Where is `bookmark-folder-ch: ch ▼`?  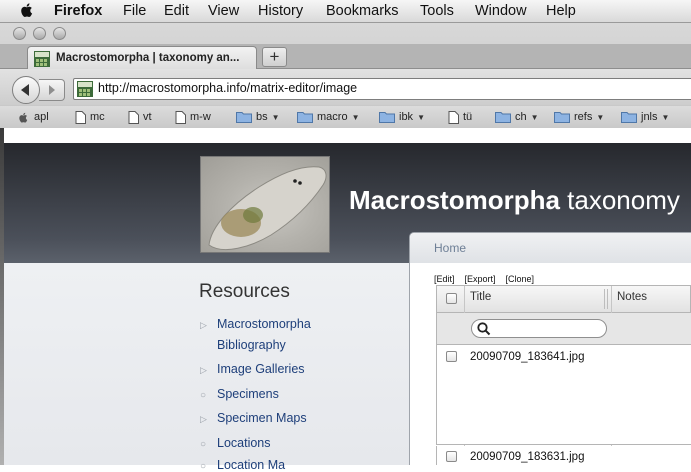
bookmark-folder-ch: ch ▼ is located at coordinates (517, 117).